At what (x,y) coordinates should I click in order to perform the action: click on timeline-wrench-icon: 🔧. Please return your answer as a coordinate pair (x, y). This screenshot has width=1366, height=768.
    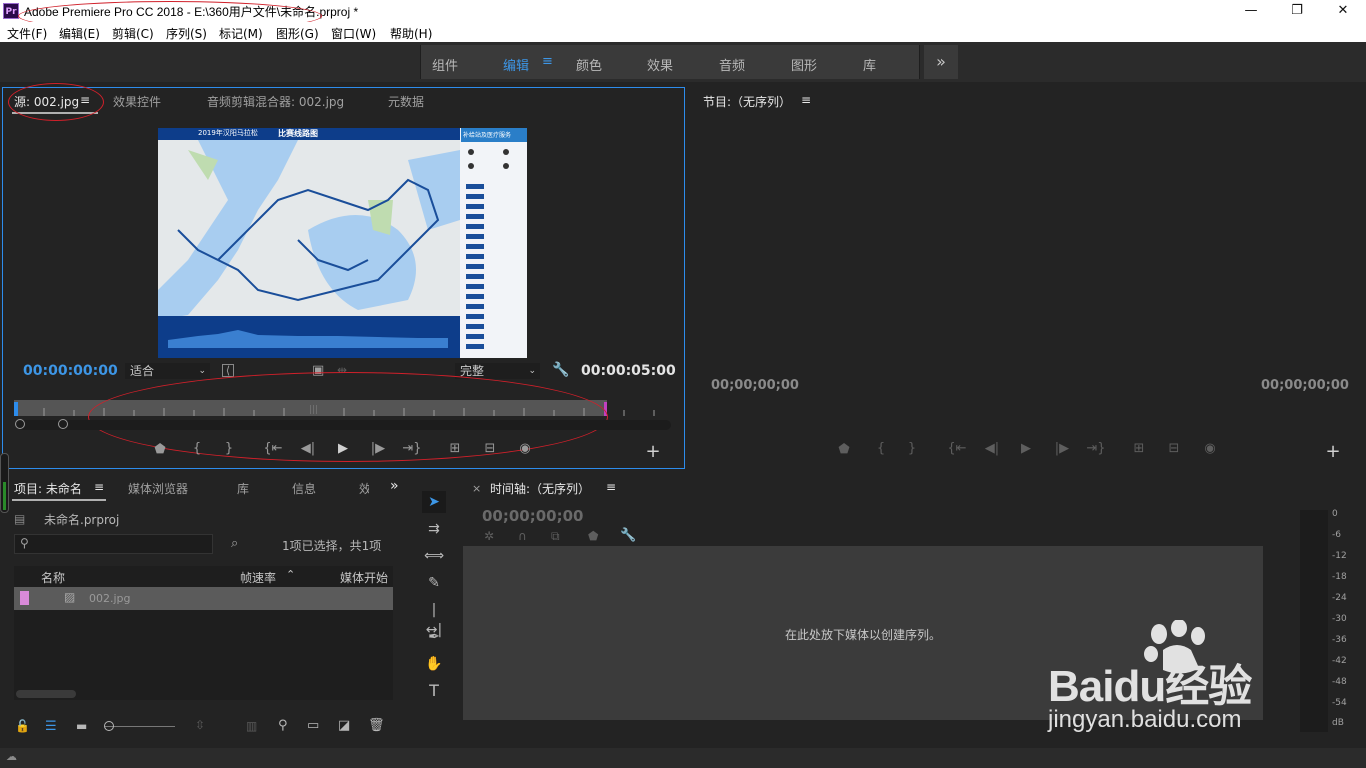
    Looking at the image, I should click on (628, 535).